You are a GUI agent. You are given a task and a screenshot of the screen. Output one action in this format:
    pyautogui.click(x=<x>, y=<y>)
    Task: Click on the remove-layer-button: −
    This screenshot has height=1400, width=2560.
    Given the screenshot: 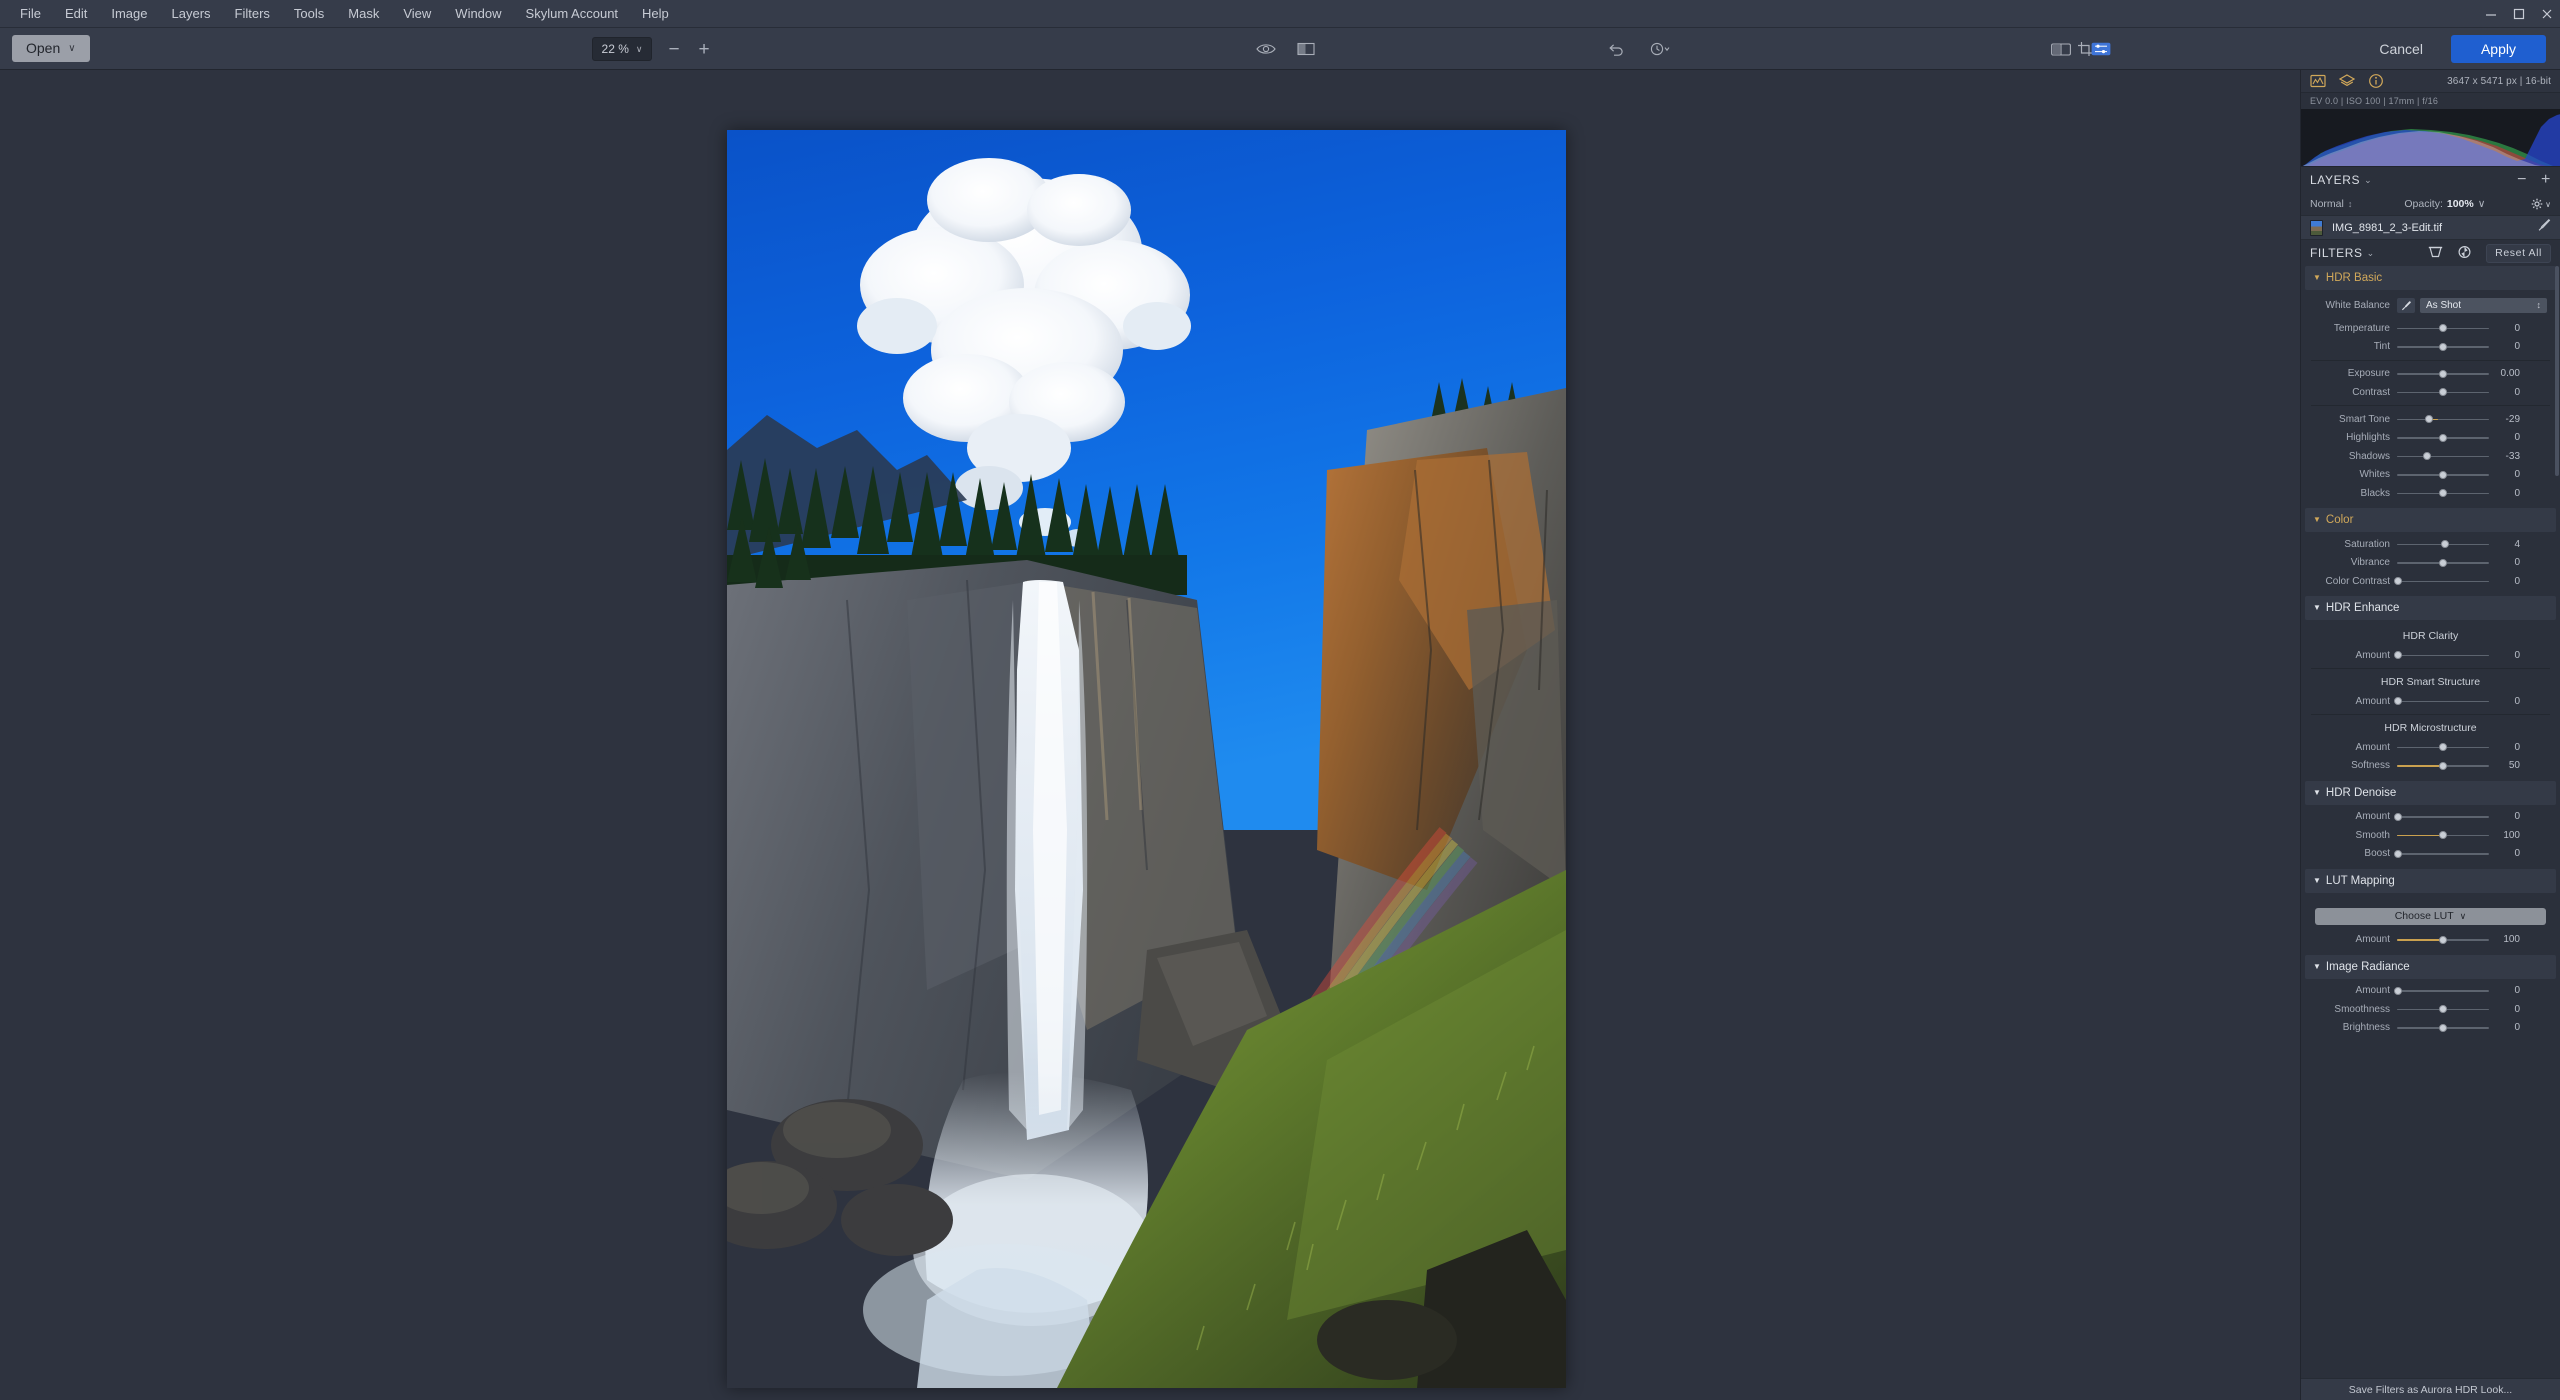 What is the action you would take?
    pyautogui.click(x=2522, y=180)
    